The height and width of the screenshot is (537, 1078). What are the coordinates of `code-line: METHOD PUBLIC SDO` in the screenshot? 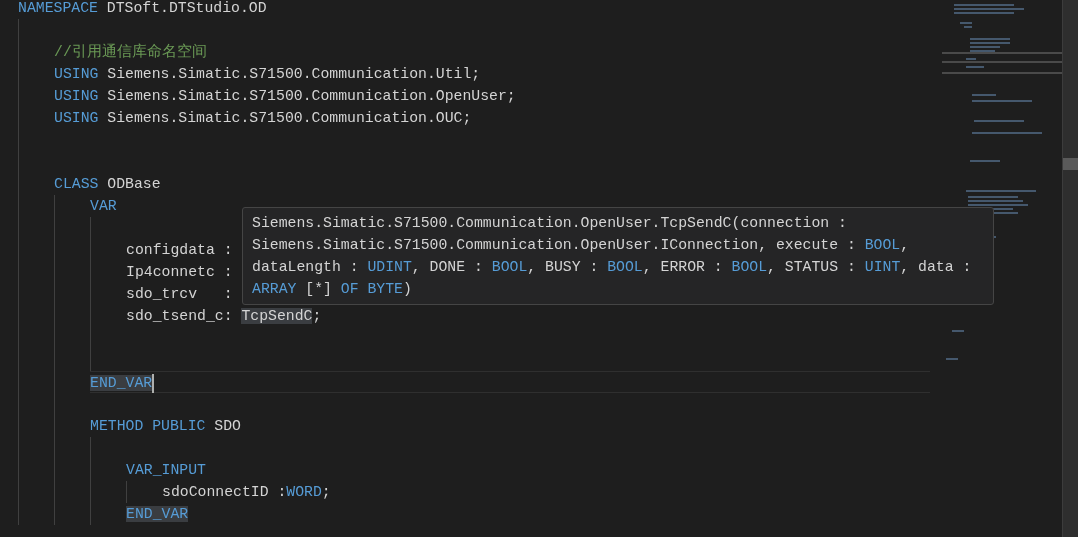 It's located at (165, 426).